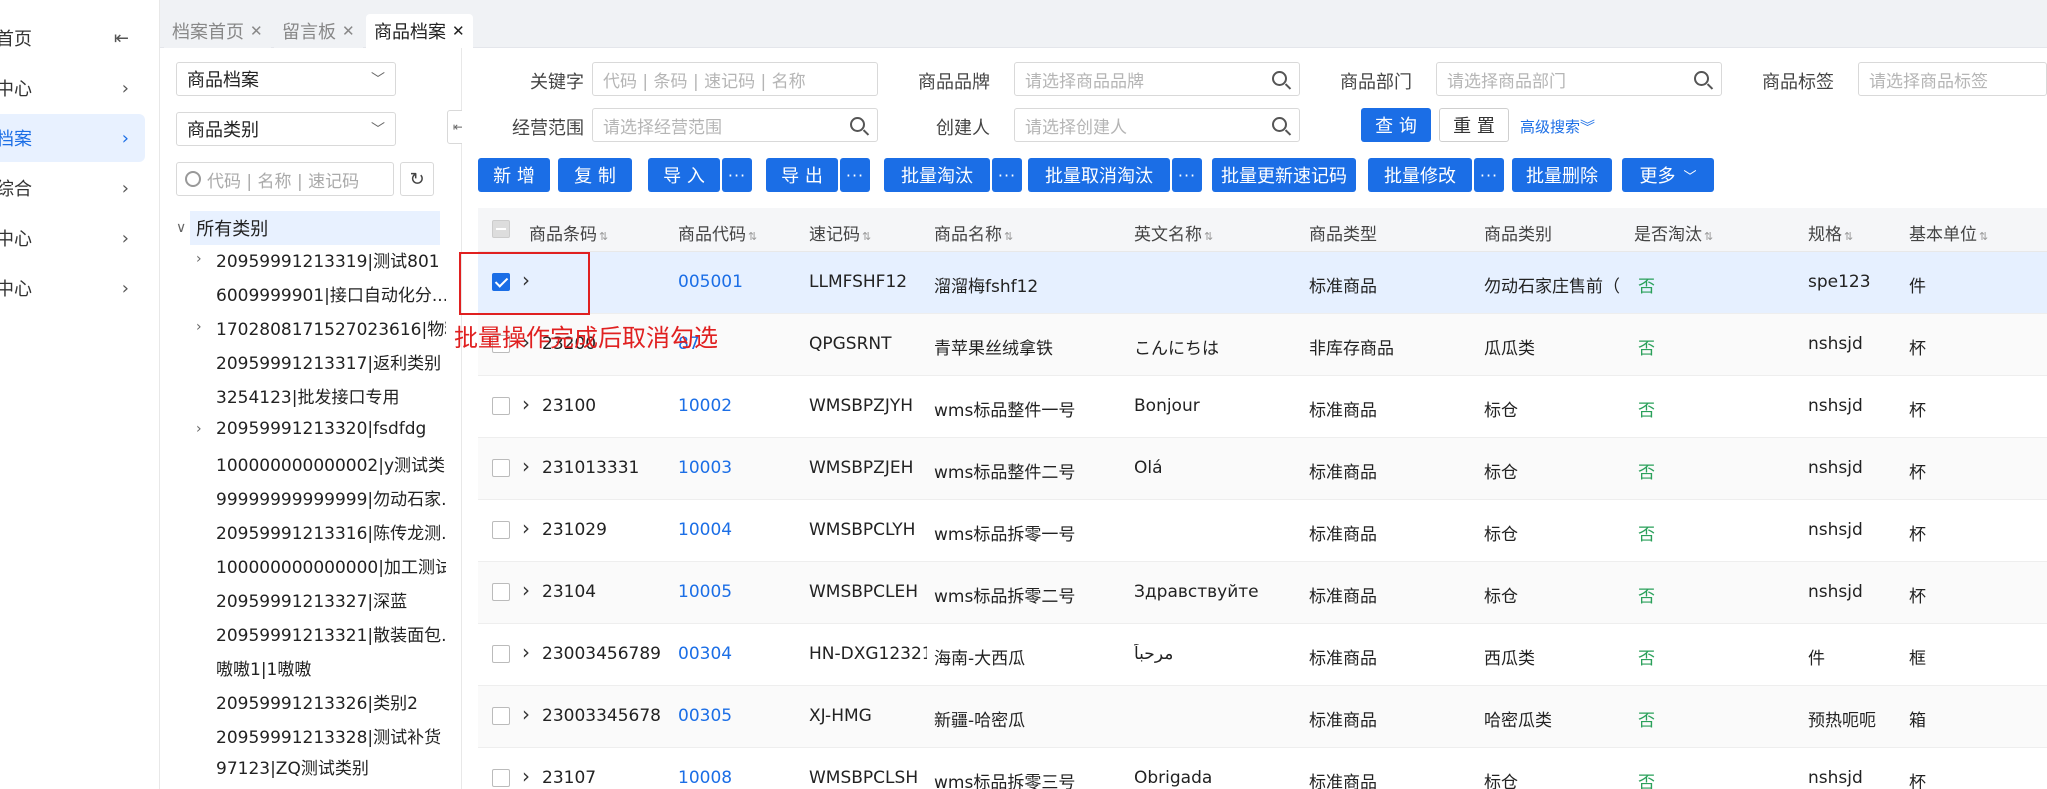  I want to click on tree-node: › 20959991213319|测试801, so click(321, 259).